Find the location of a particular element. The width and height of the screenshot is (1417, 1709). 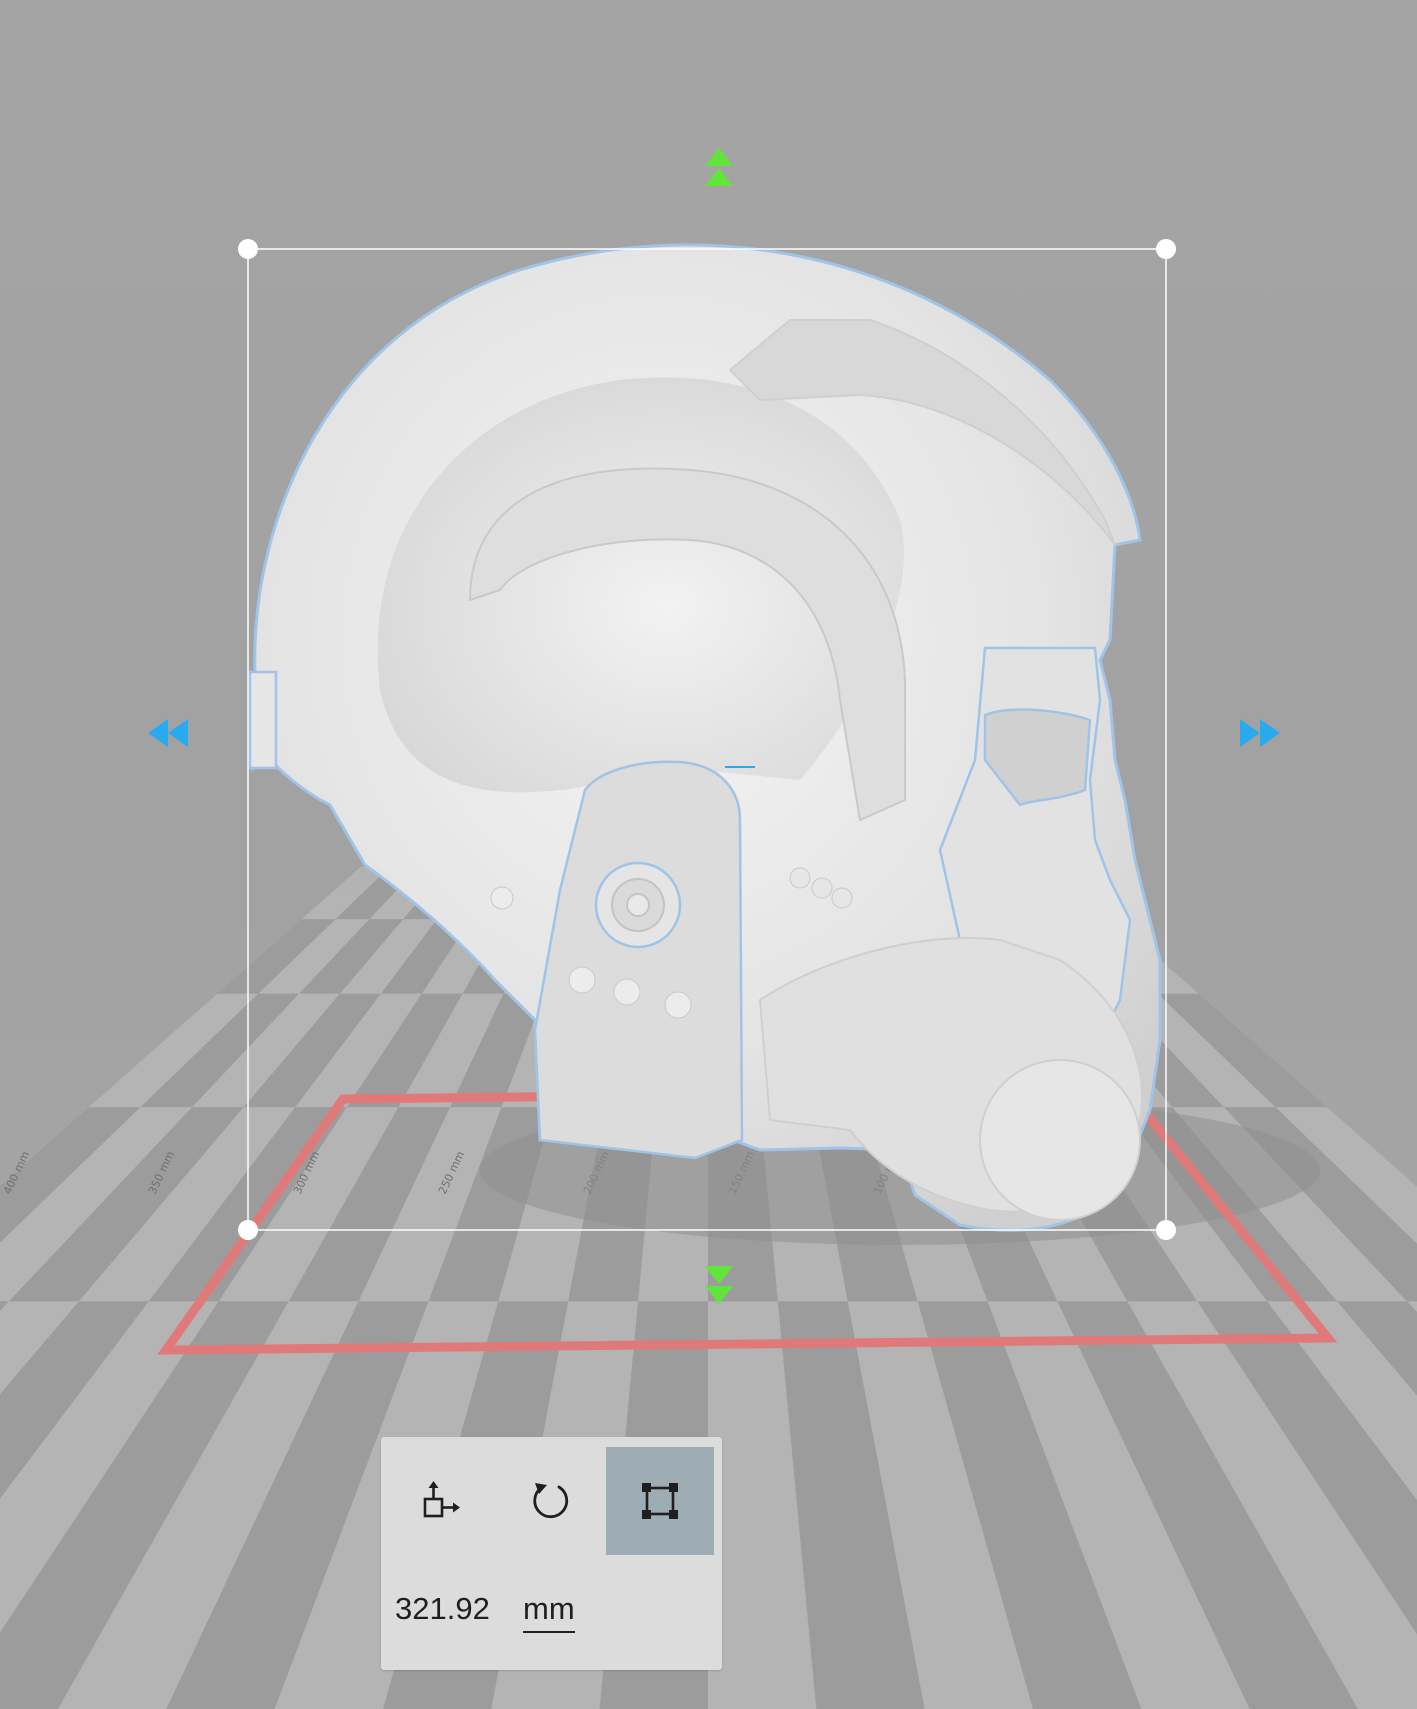

double-arrow-up-icon is located at coordinates (719, 167).